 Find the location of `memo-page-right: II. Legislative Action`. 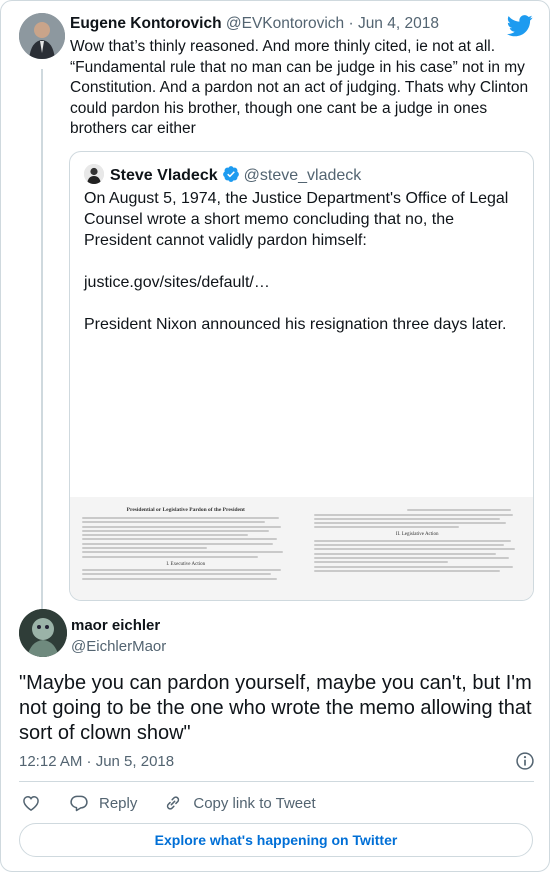

memo-page-right: II. Legislative Action is located at coordinates (418, 548).